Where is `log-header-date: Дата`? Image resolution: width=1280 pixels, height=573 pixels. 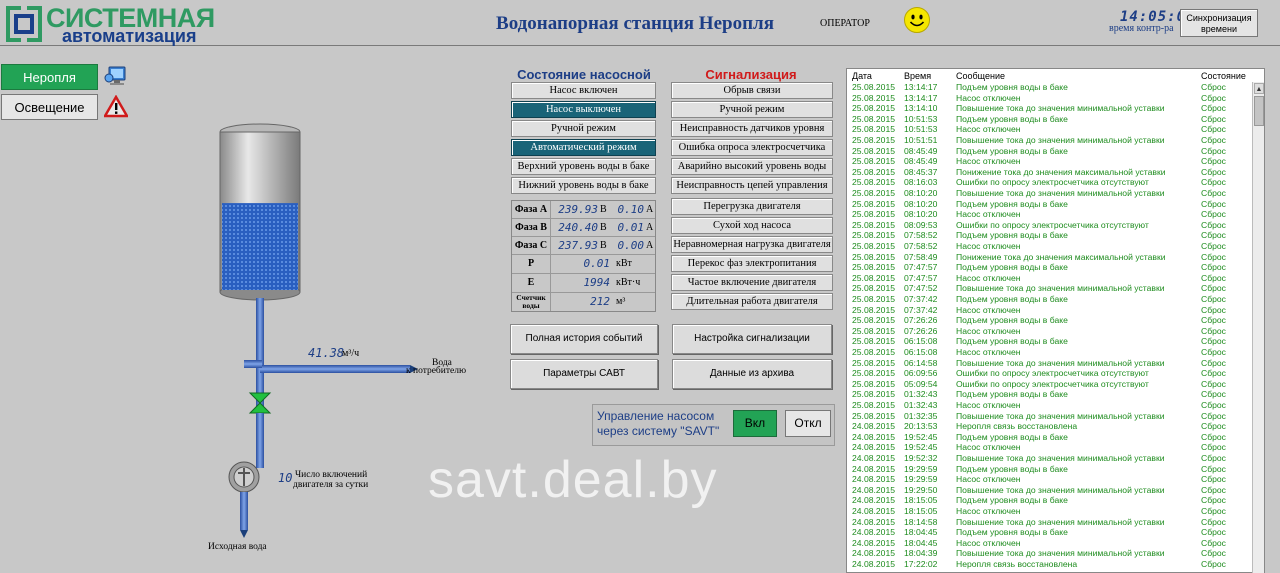
log-header-date: Дата is located at coordinates (862, 76).